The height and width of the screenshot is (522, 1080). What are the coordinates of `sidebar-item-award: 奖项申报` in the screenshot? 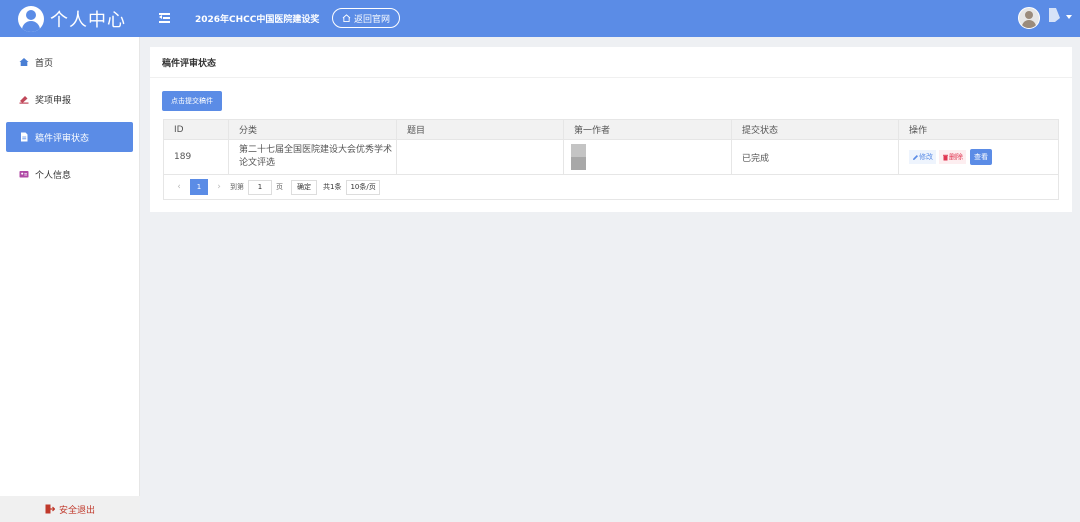 It's located at (69, 99).